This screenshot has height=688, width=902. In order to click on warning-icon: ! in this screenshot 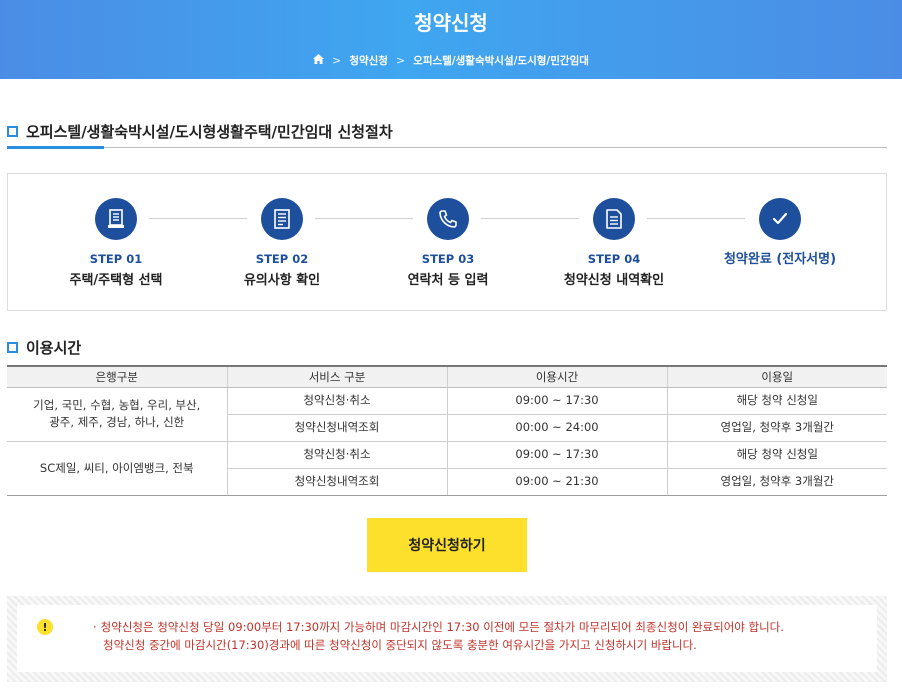, I will do `click(45, 627)`.